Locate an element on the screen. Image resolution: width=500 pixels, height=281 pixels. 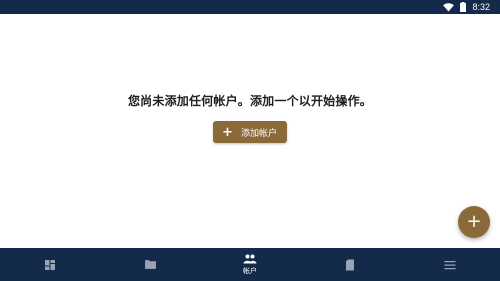
add-fab-button: + is located at coordinates (474, 222).